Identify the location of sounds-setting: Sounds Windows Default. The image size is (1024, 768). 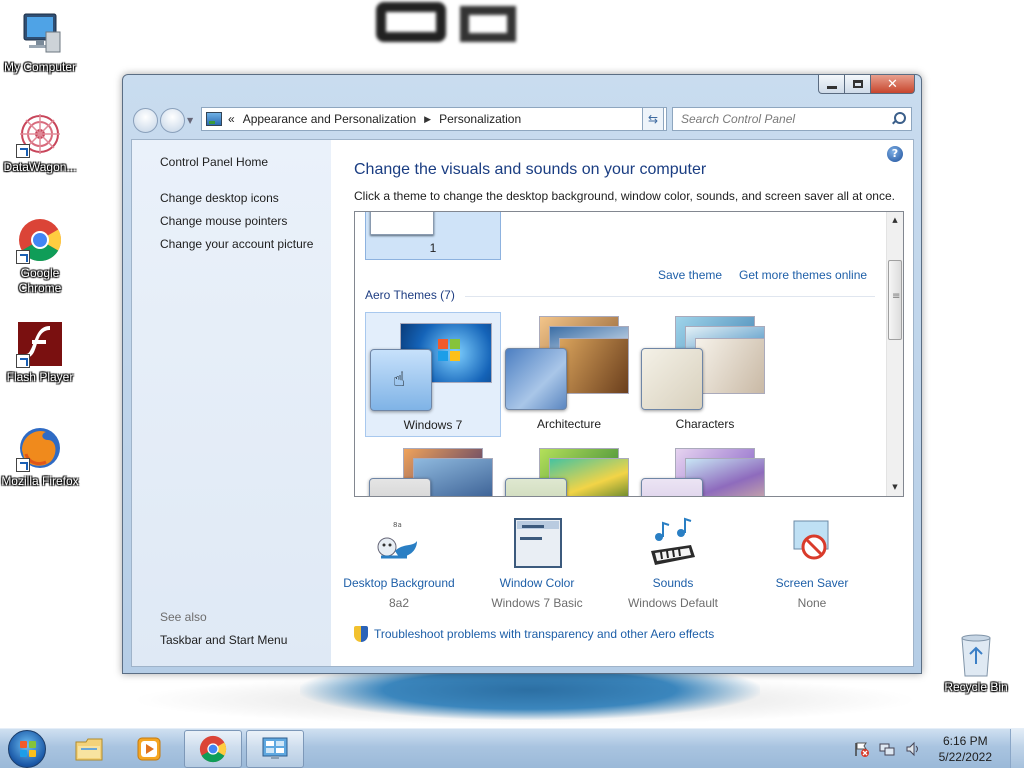
(673, 564).